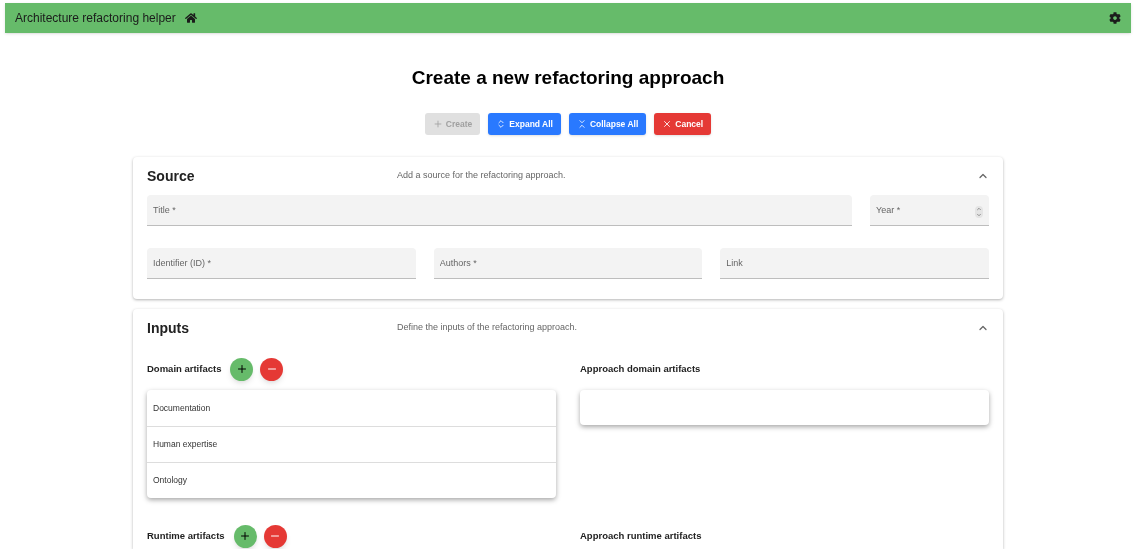 The image size is (1134, 549). Describe the element at coordinates (184, 368) in the screenshot. I see `group-label: Domain artifacts` at that location.